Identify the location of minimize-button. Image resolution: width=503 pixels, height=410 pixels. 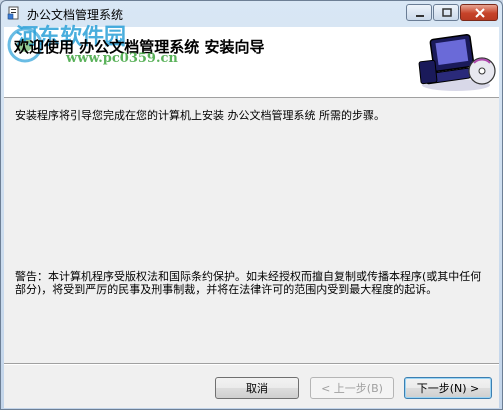
(419, 12).